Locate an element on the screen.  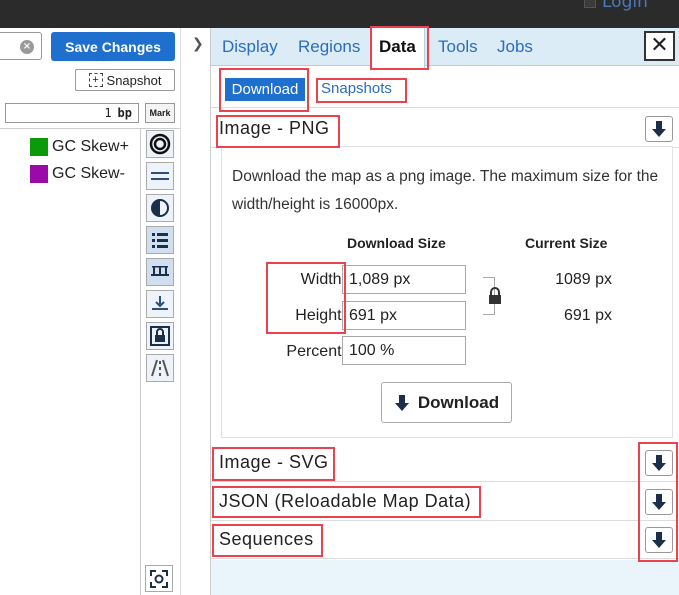
download-button: Download is located at coordinates (446, 402).